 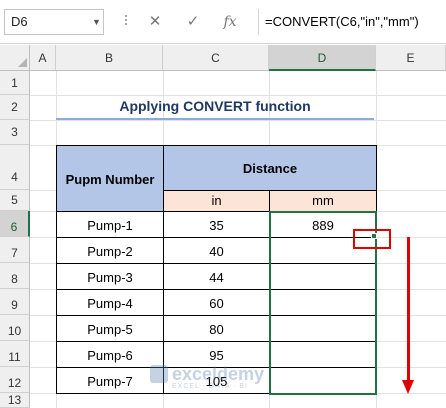 I want to click on row-header-2: 2, so click(x=15, y=107).